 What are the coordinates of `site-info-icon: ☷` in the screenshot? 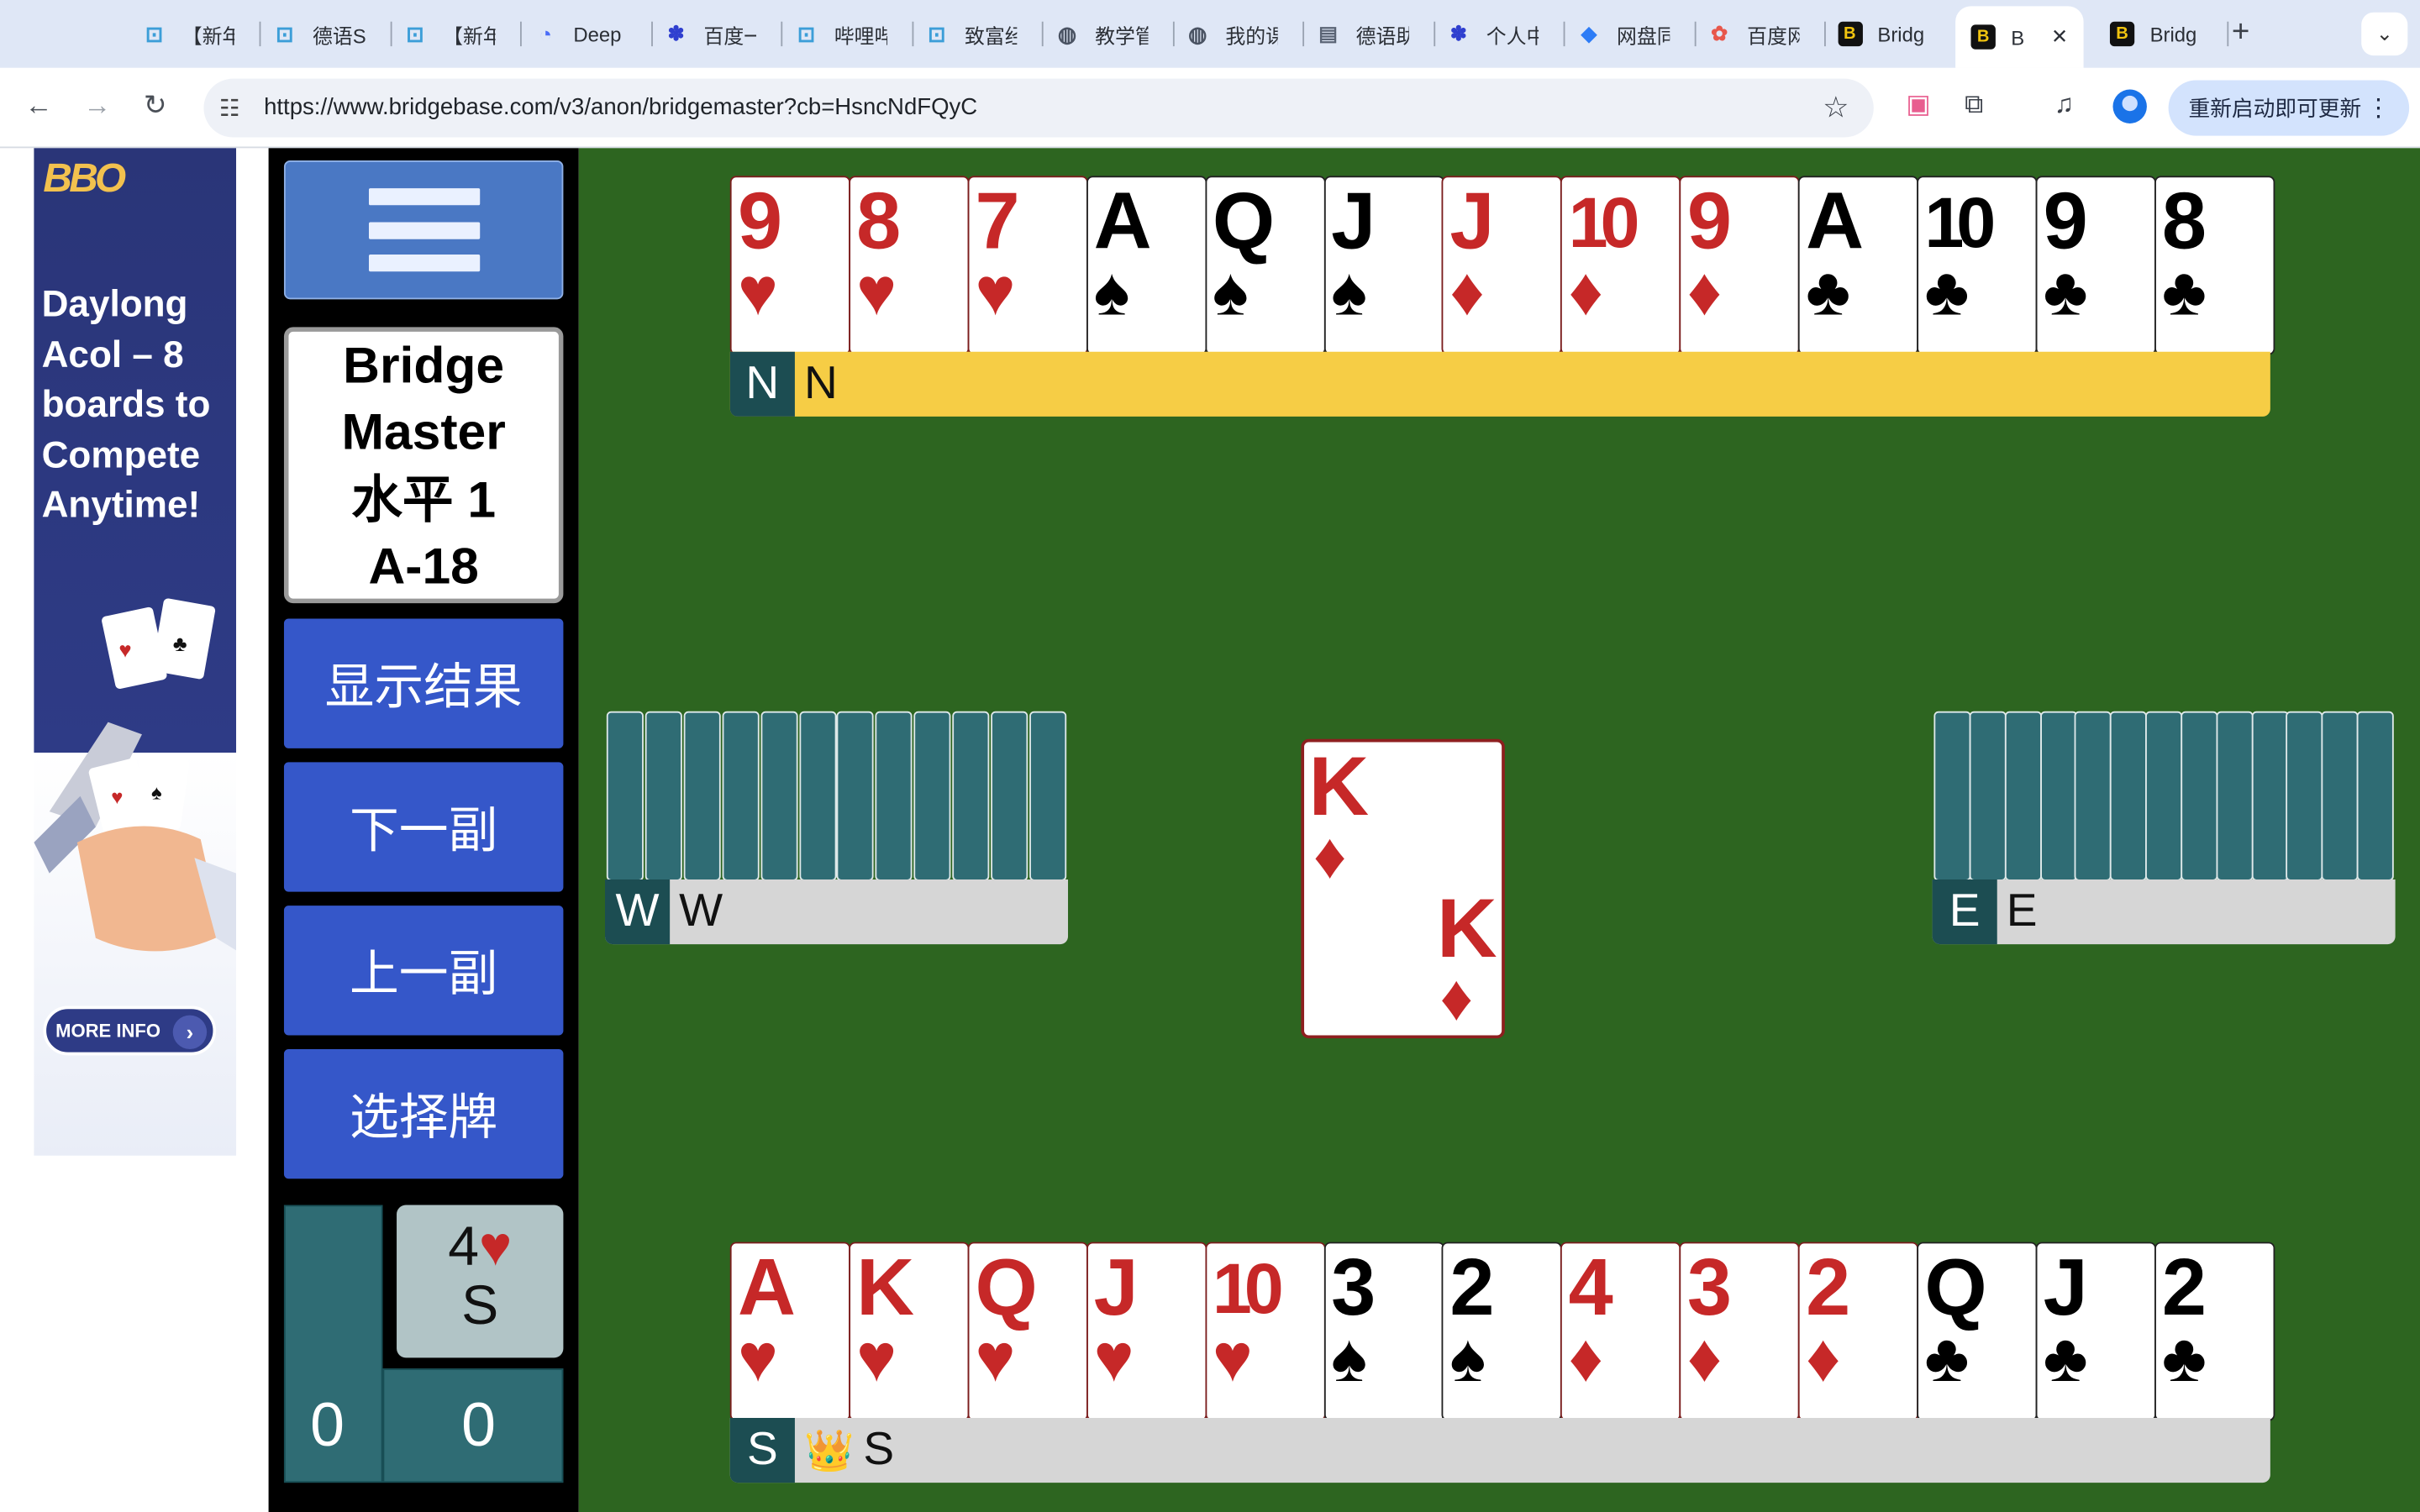 It's located at (229, 108).